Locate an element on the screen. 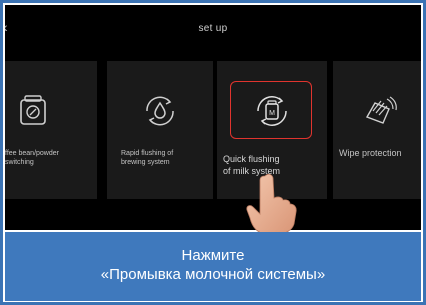 Image resolution: width=426 pixels, height=305 pixels. hand-wipe-icon is located at coordinates (381, 110).